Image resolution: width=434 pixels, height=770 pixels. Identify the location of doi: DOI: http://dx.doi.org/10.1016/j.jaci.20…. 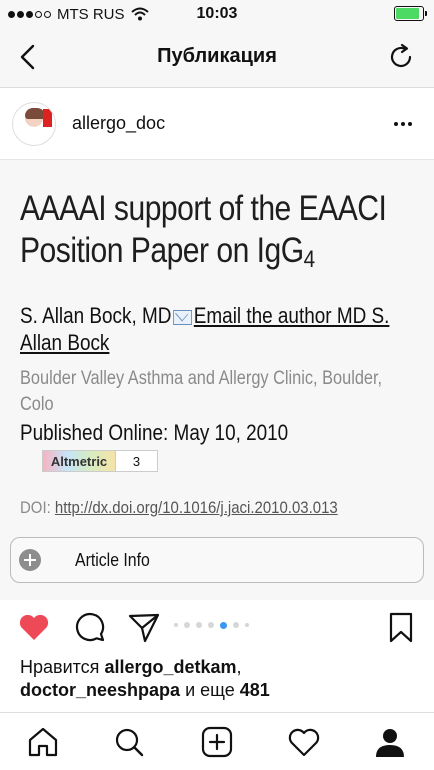
(213, 508).